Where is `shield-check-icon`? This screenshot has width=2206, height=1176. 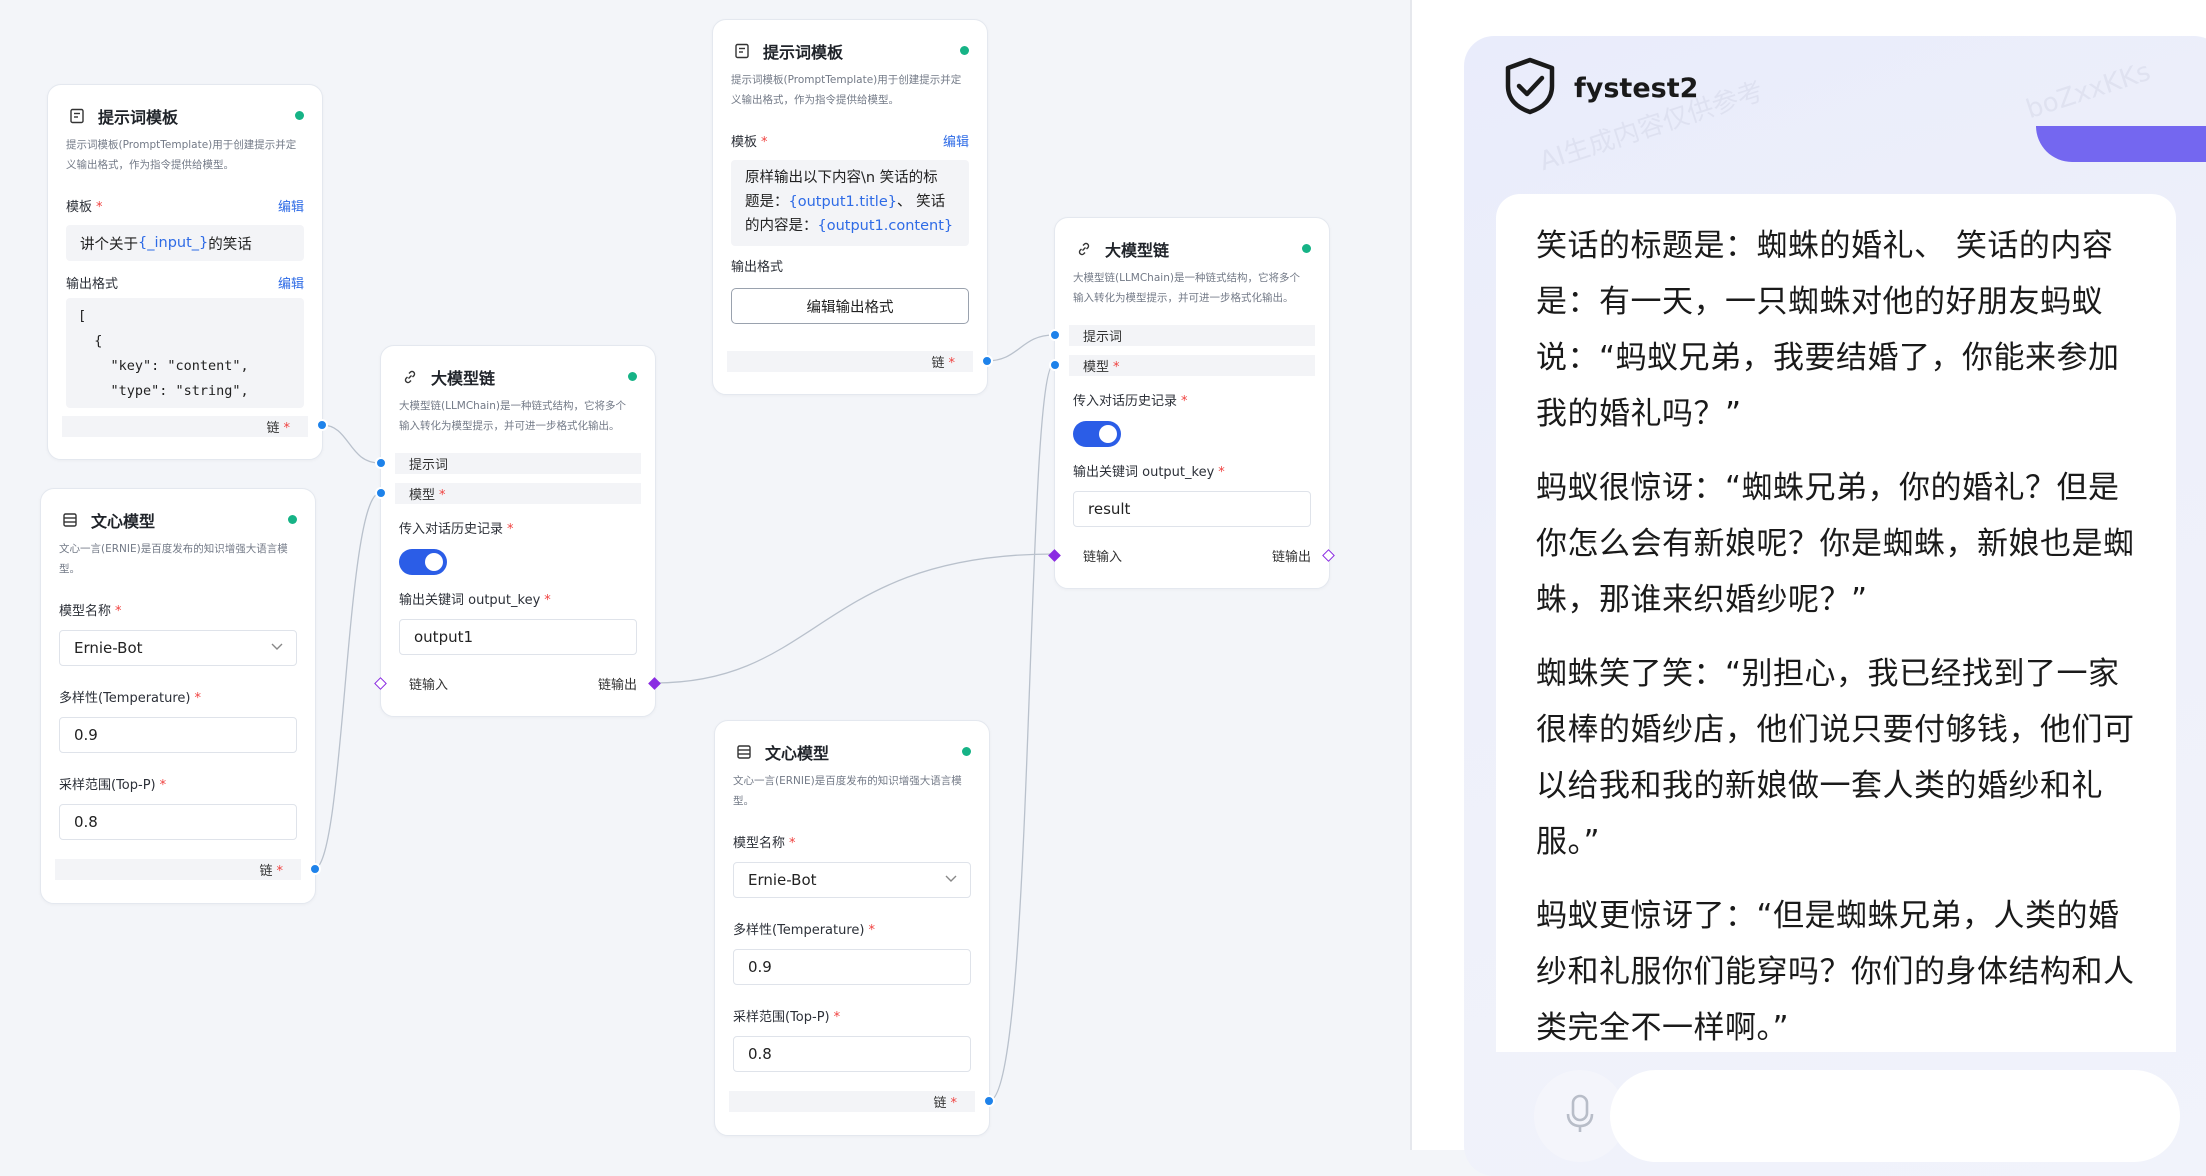
shield-check-icon is located at coordinates (1530, 88).